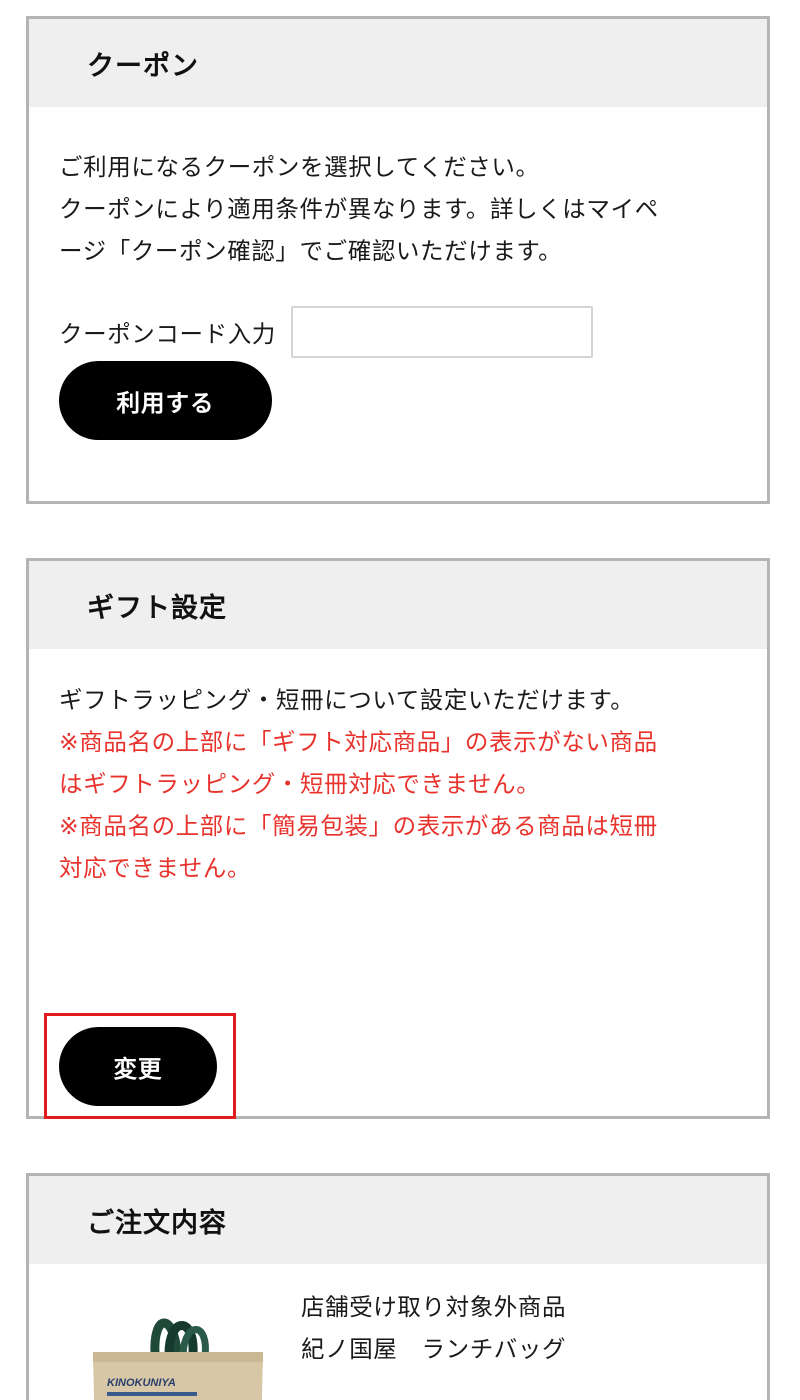 Image resolution: width=800 pixels, height=1400 pixels. Describe the element at coordinates (299, 167) in the screenshot. I see `coupon-description-line-1: ご利用になるクーポンを選択してください。` at that location.